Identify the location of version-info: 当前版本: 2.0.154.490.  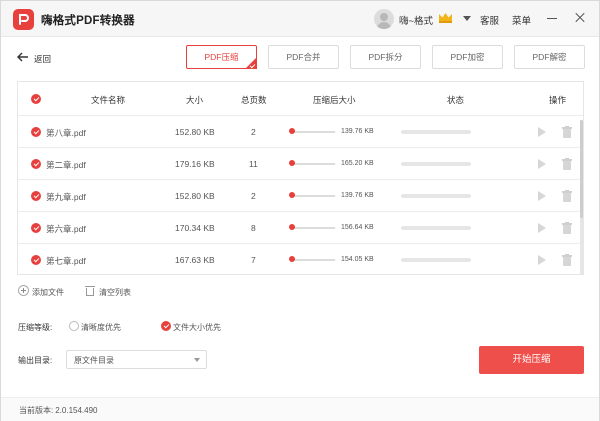
(57, 410).